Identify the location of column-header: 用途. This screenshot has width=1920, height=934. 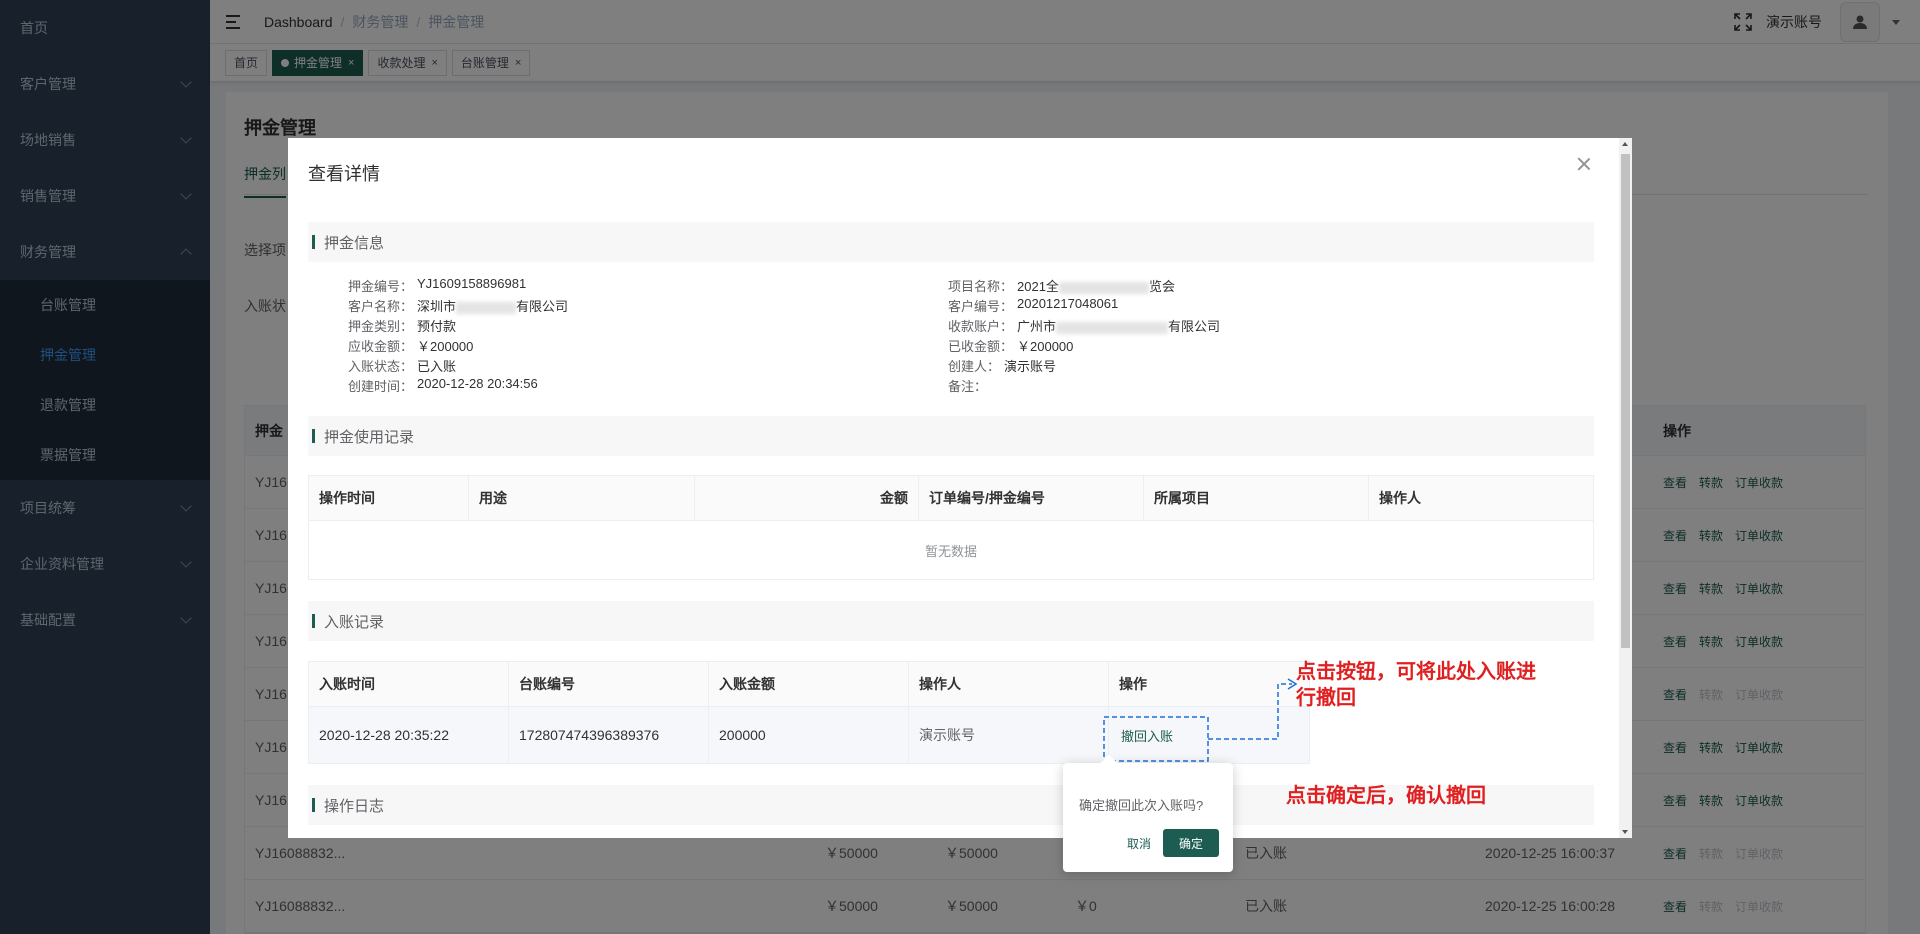
(582, 498).